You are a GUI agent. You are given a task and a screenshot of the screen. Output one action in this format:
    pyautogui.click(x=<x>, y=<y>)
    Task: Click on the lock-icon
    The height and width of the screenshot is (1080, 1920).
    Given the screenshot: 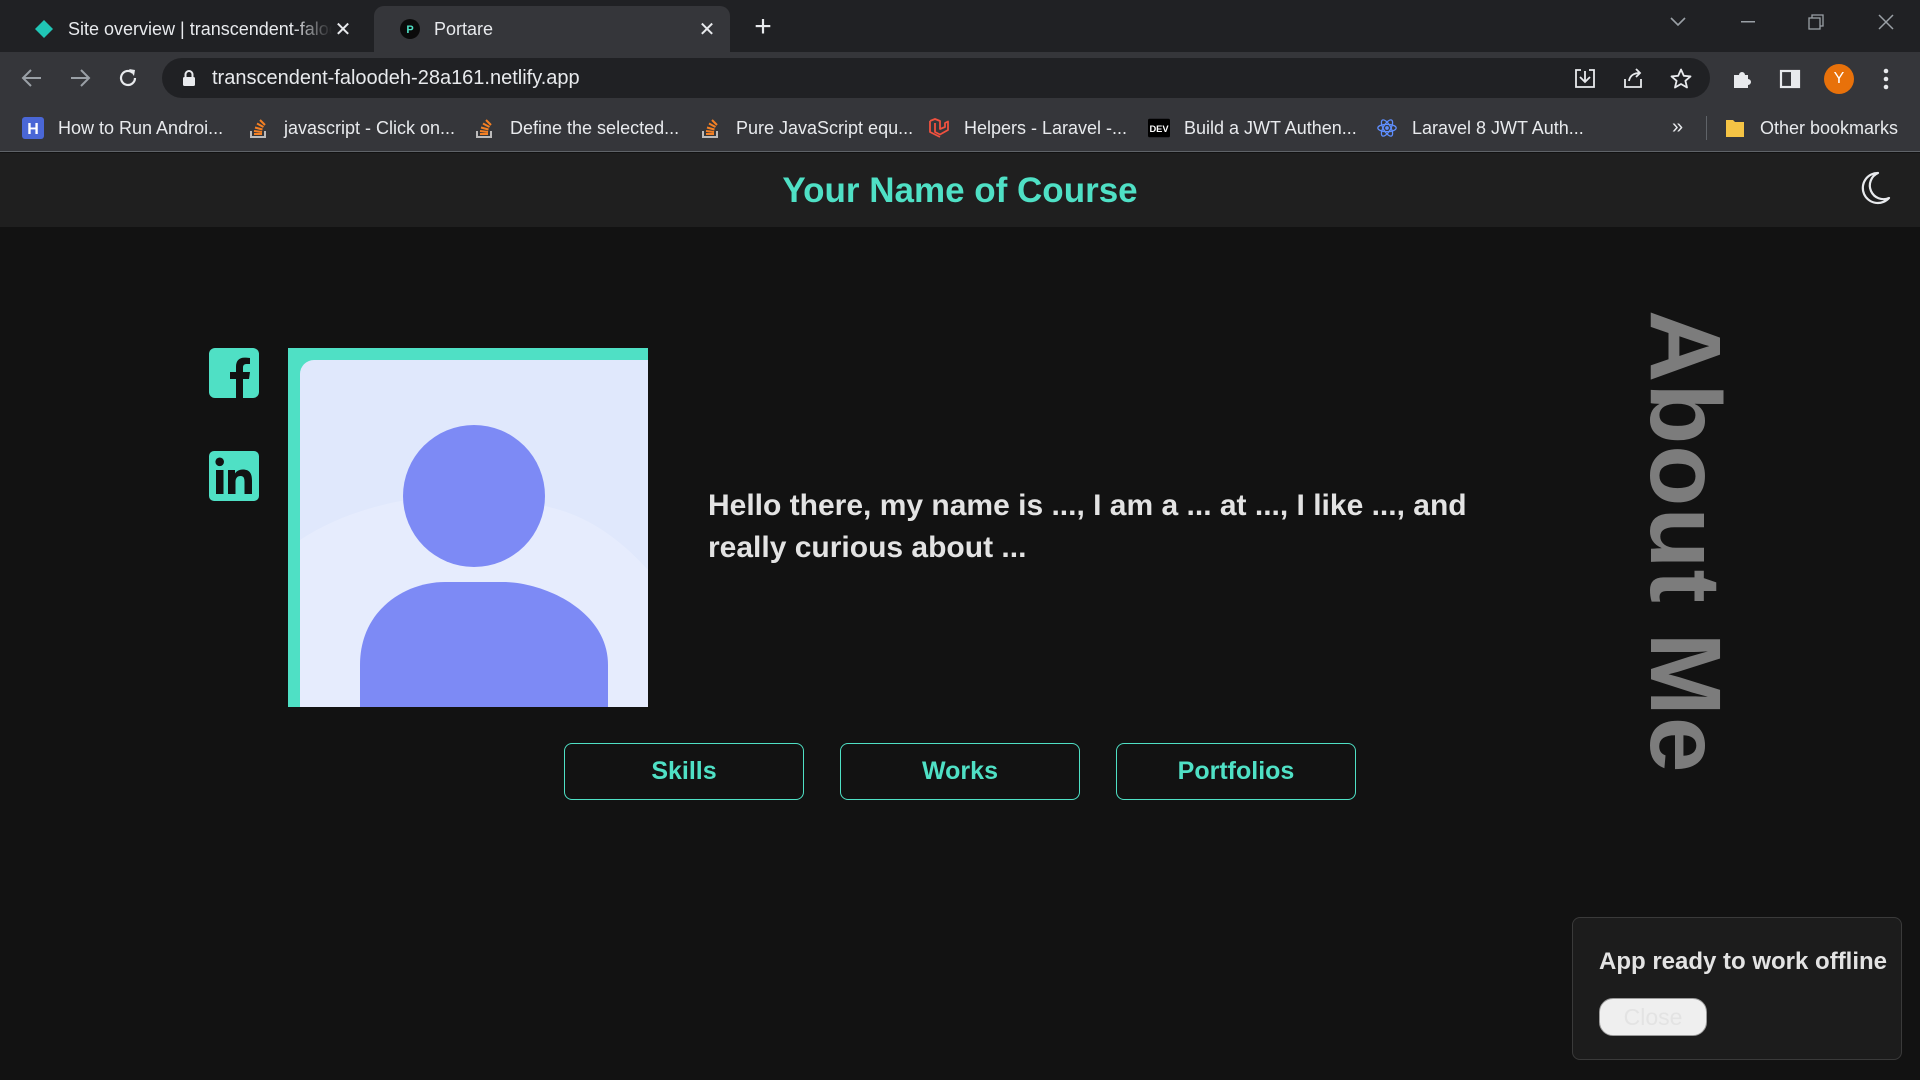 What is the action you would take?
    pyautogui.click(x=189, y=80)
    